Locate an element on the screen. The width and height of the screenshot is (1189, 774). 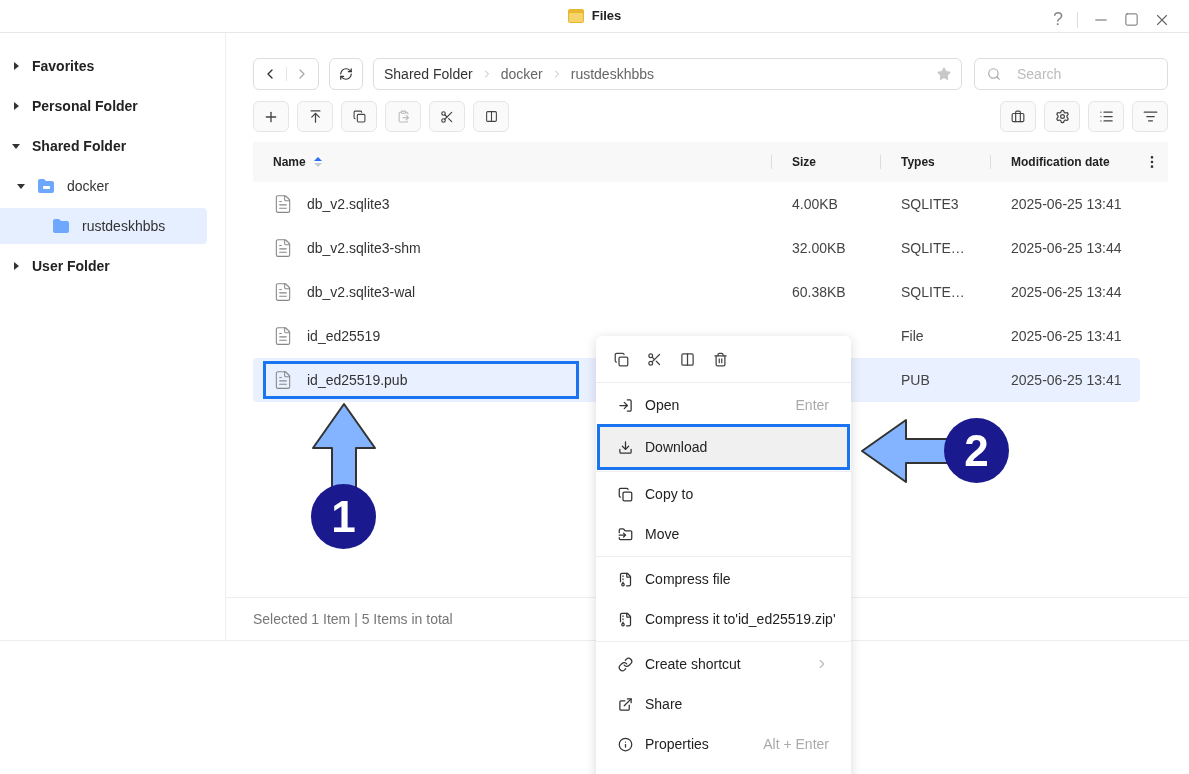
refresh-button is located at coordinates (346, 74).